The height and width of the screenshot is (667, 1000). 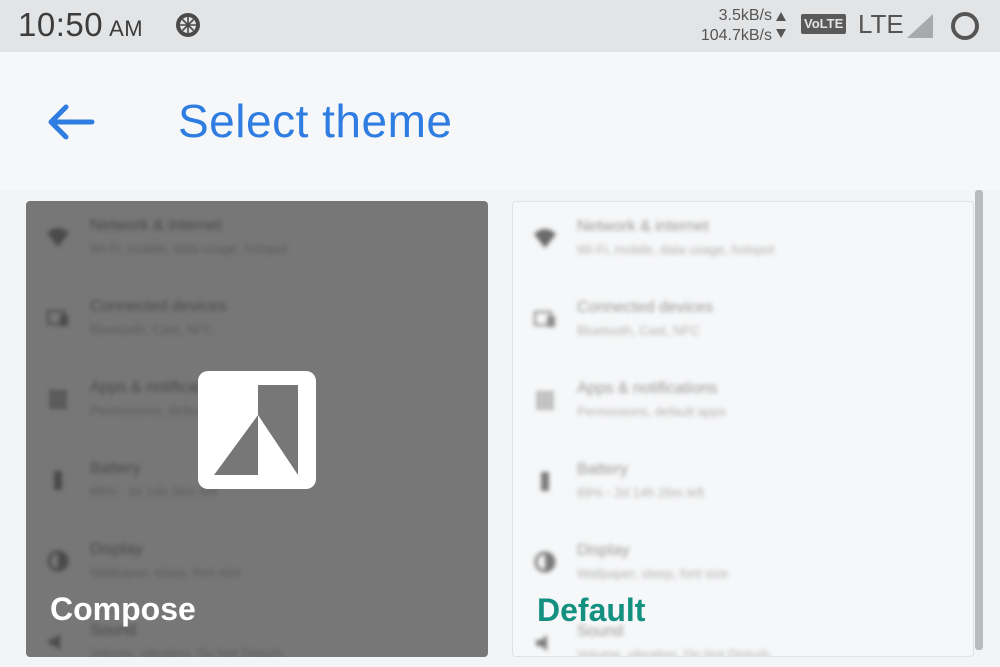 What do you see at coordinates (123, 609) in the screenshot?
I see `theme-label: Compose` at bounding box center [123, 609].